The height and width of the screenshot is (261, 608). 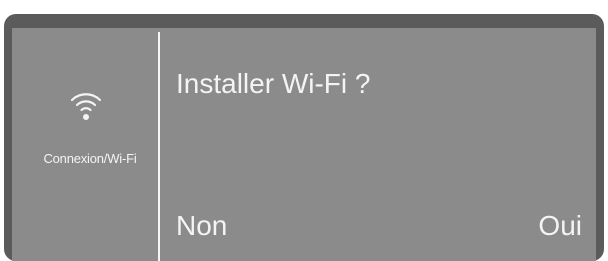 I want to click on yes-button: Oui, so click(x=560, y=226).